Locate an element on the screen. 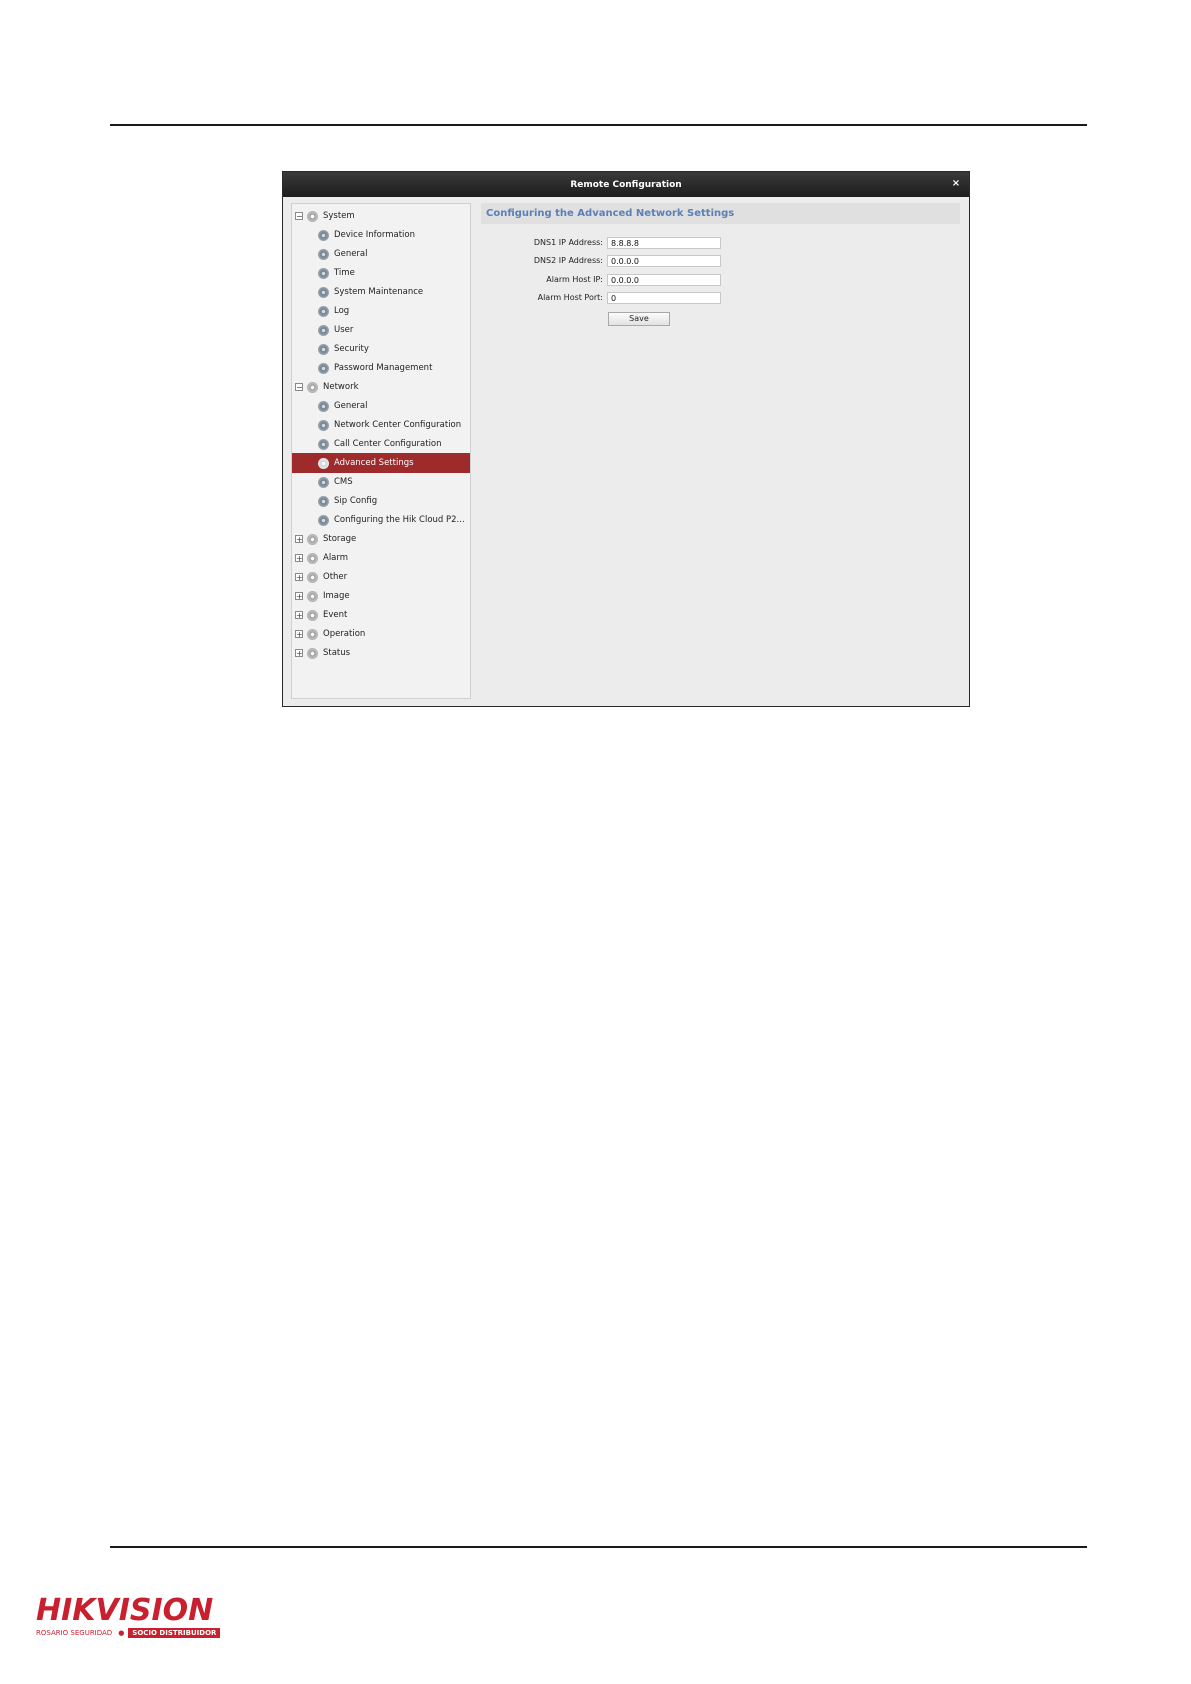  tree-group-label: Event is located at coordinates (335, 615).